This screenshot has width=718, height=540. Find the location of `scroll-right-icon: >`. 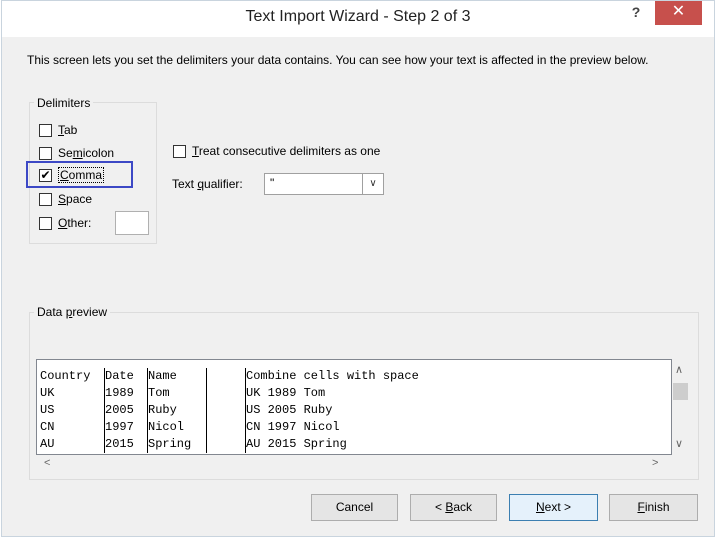

scroll-right-icon: > is located at coordinates (655, 463).